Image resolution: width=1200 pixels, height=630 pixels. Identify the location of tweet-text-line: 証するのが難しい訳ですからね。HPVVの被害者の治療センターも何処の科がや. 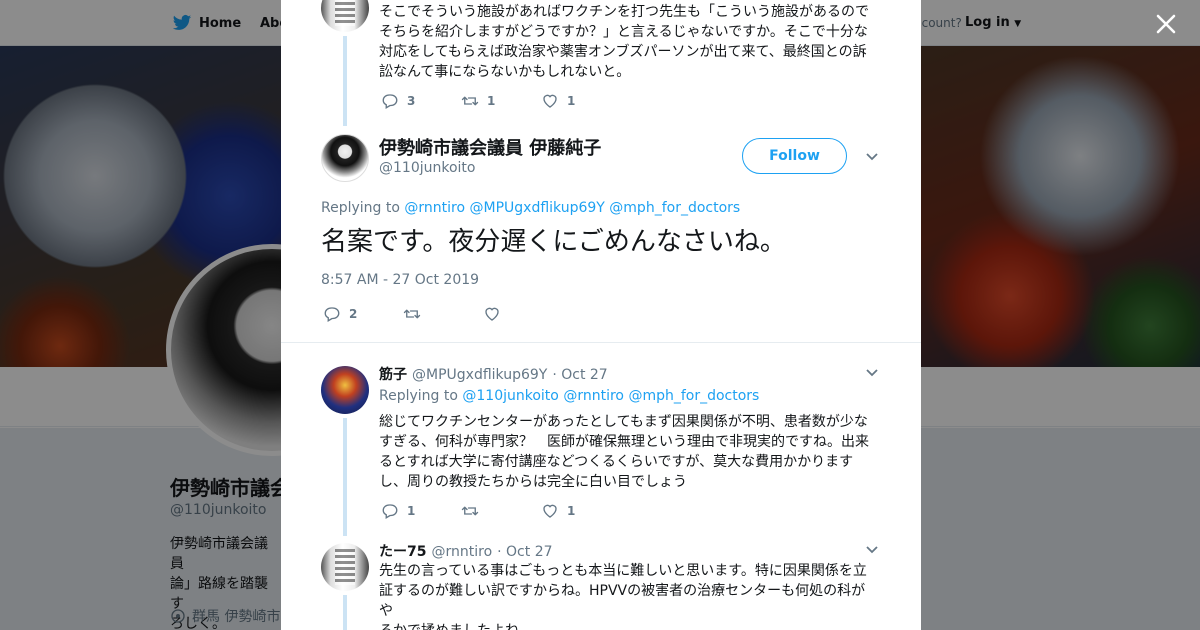
(622, 601).